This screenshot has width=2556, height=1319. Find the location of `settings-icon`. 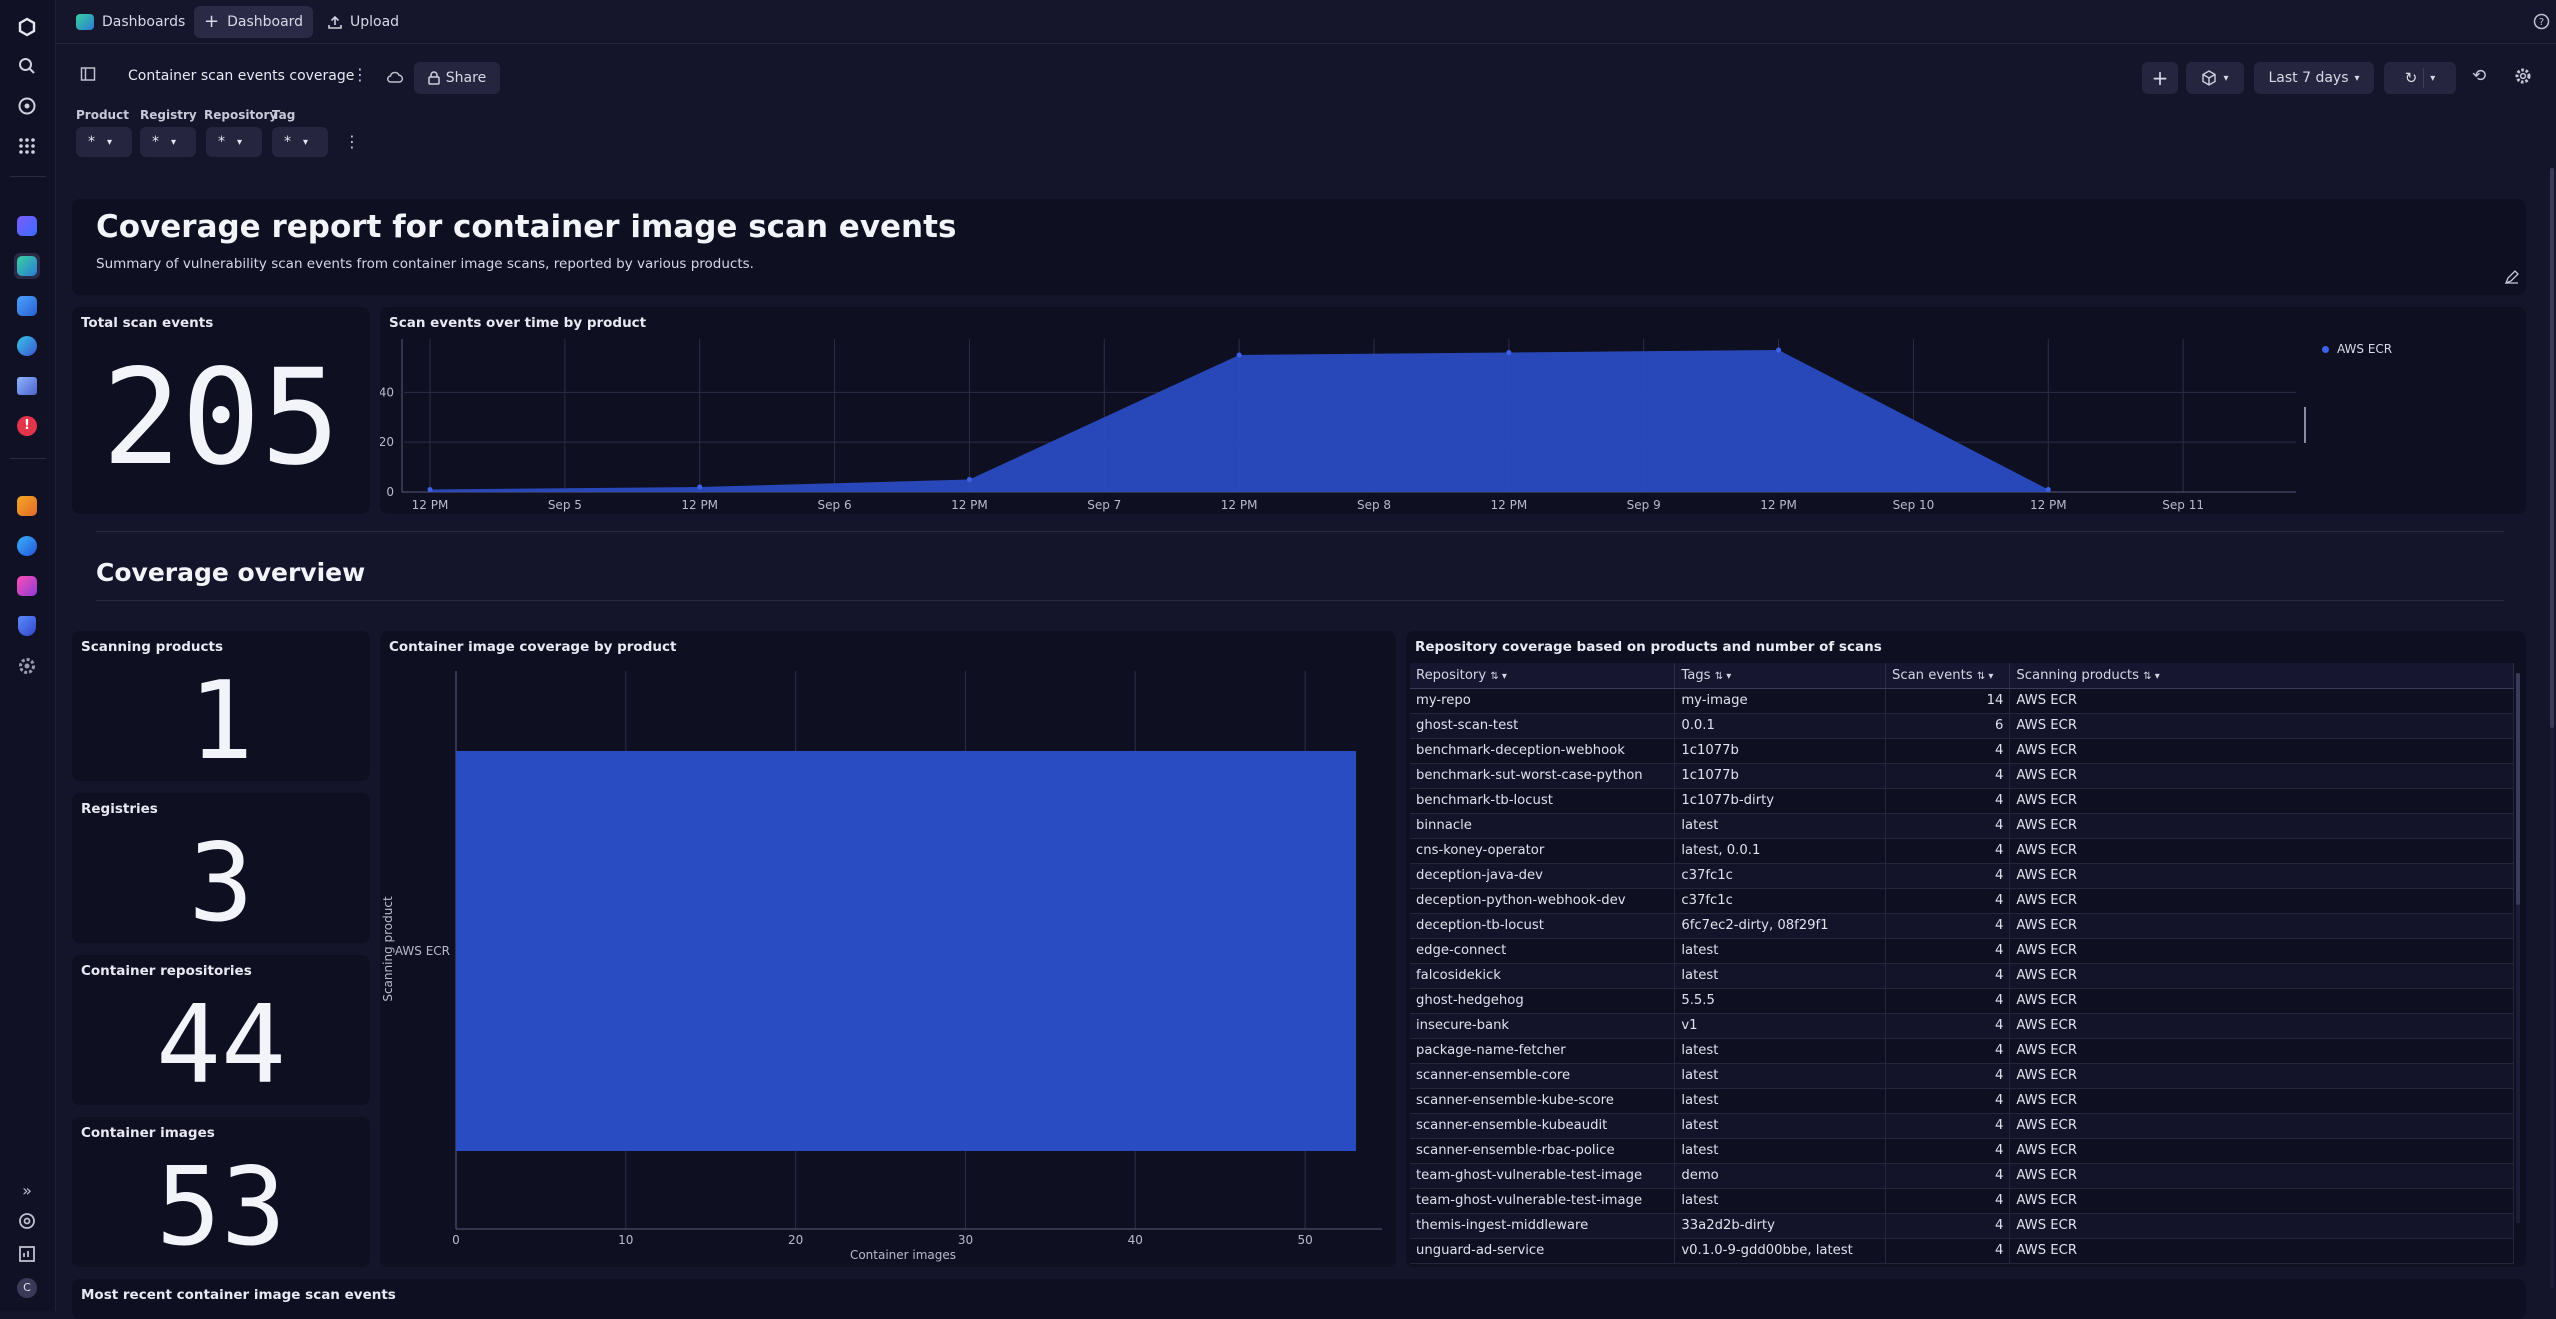

settings-icon is located at coordinates (27, 666).